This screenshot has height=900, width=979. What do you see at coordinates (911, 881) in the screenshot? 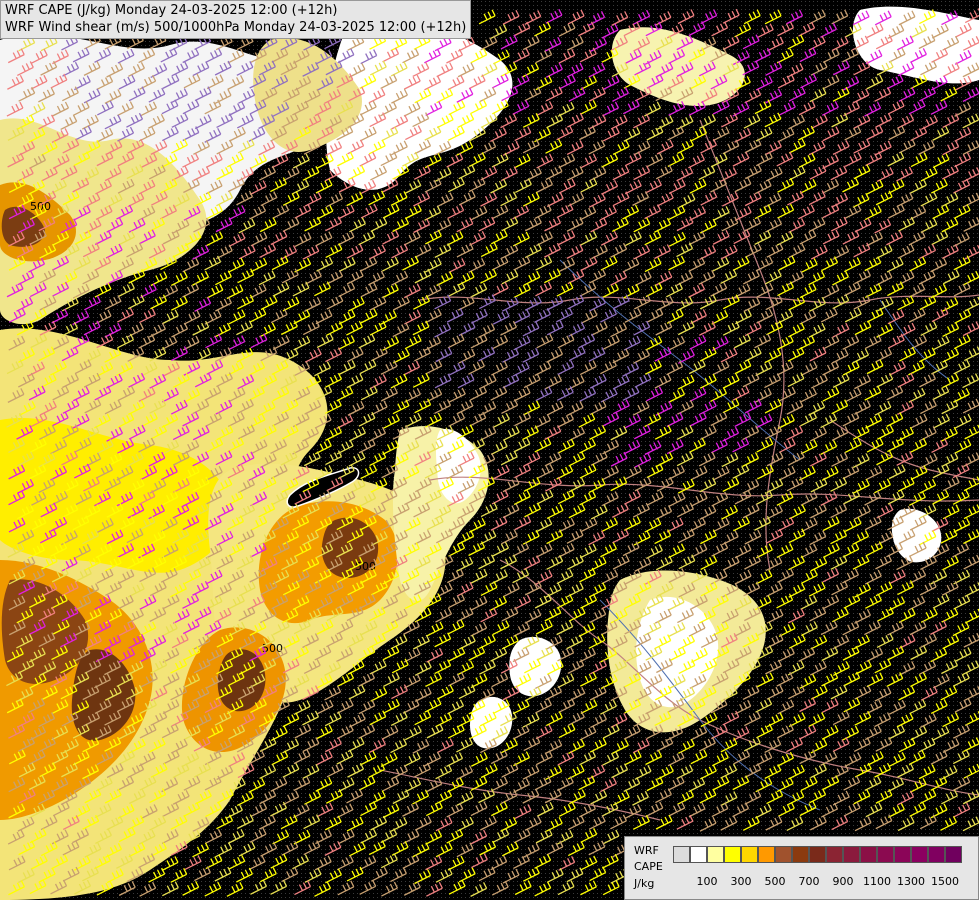
I see `legend-tick-label: 1300` at bounding box center [911, 881].